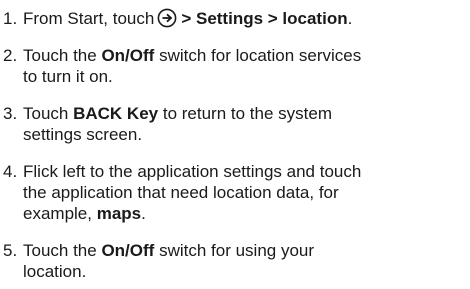 The image size is (470, 289). Describe the element at coordinates (89, 18) in the screenshot. I see `step-1-text: From Start, touch` at that location.